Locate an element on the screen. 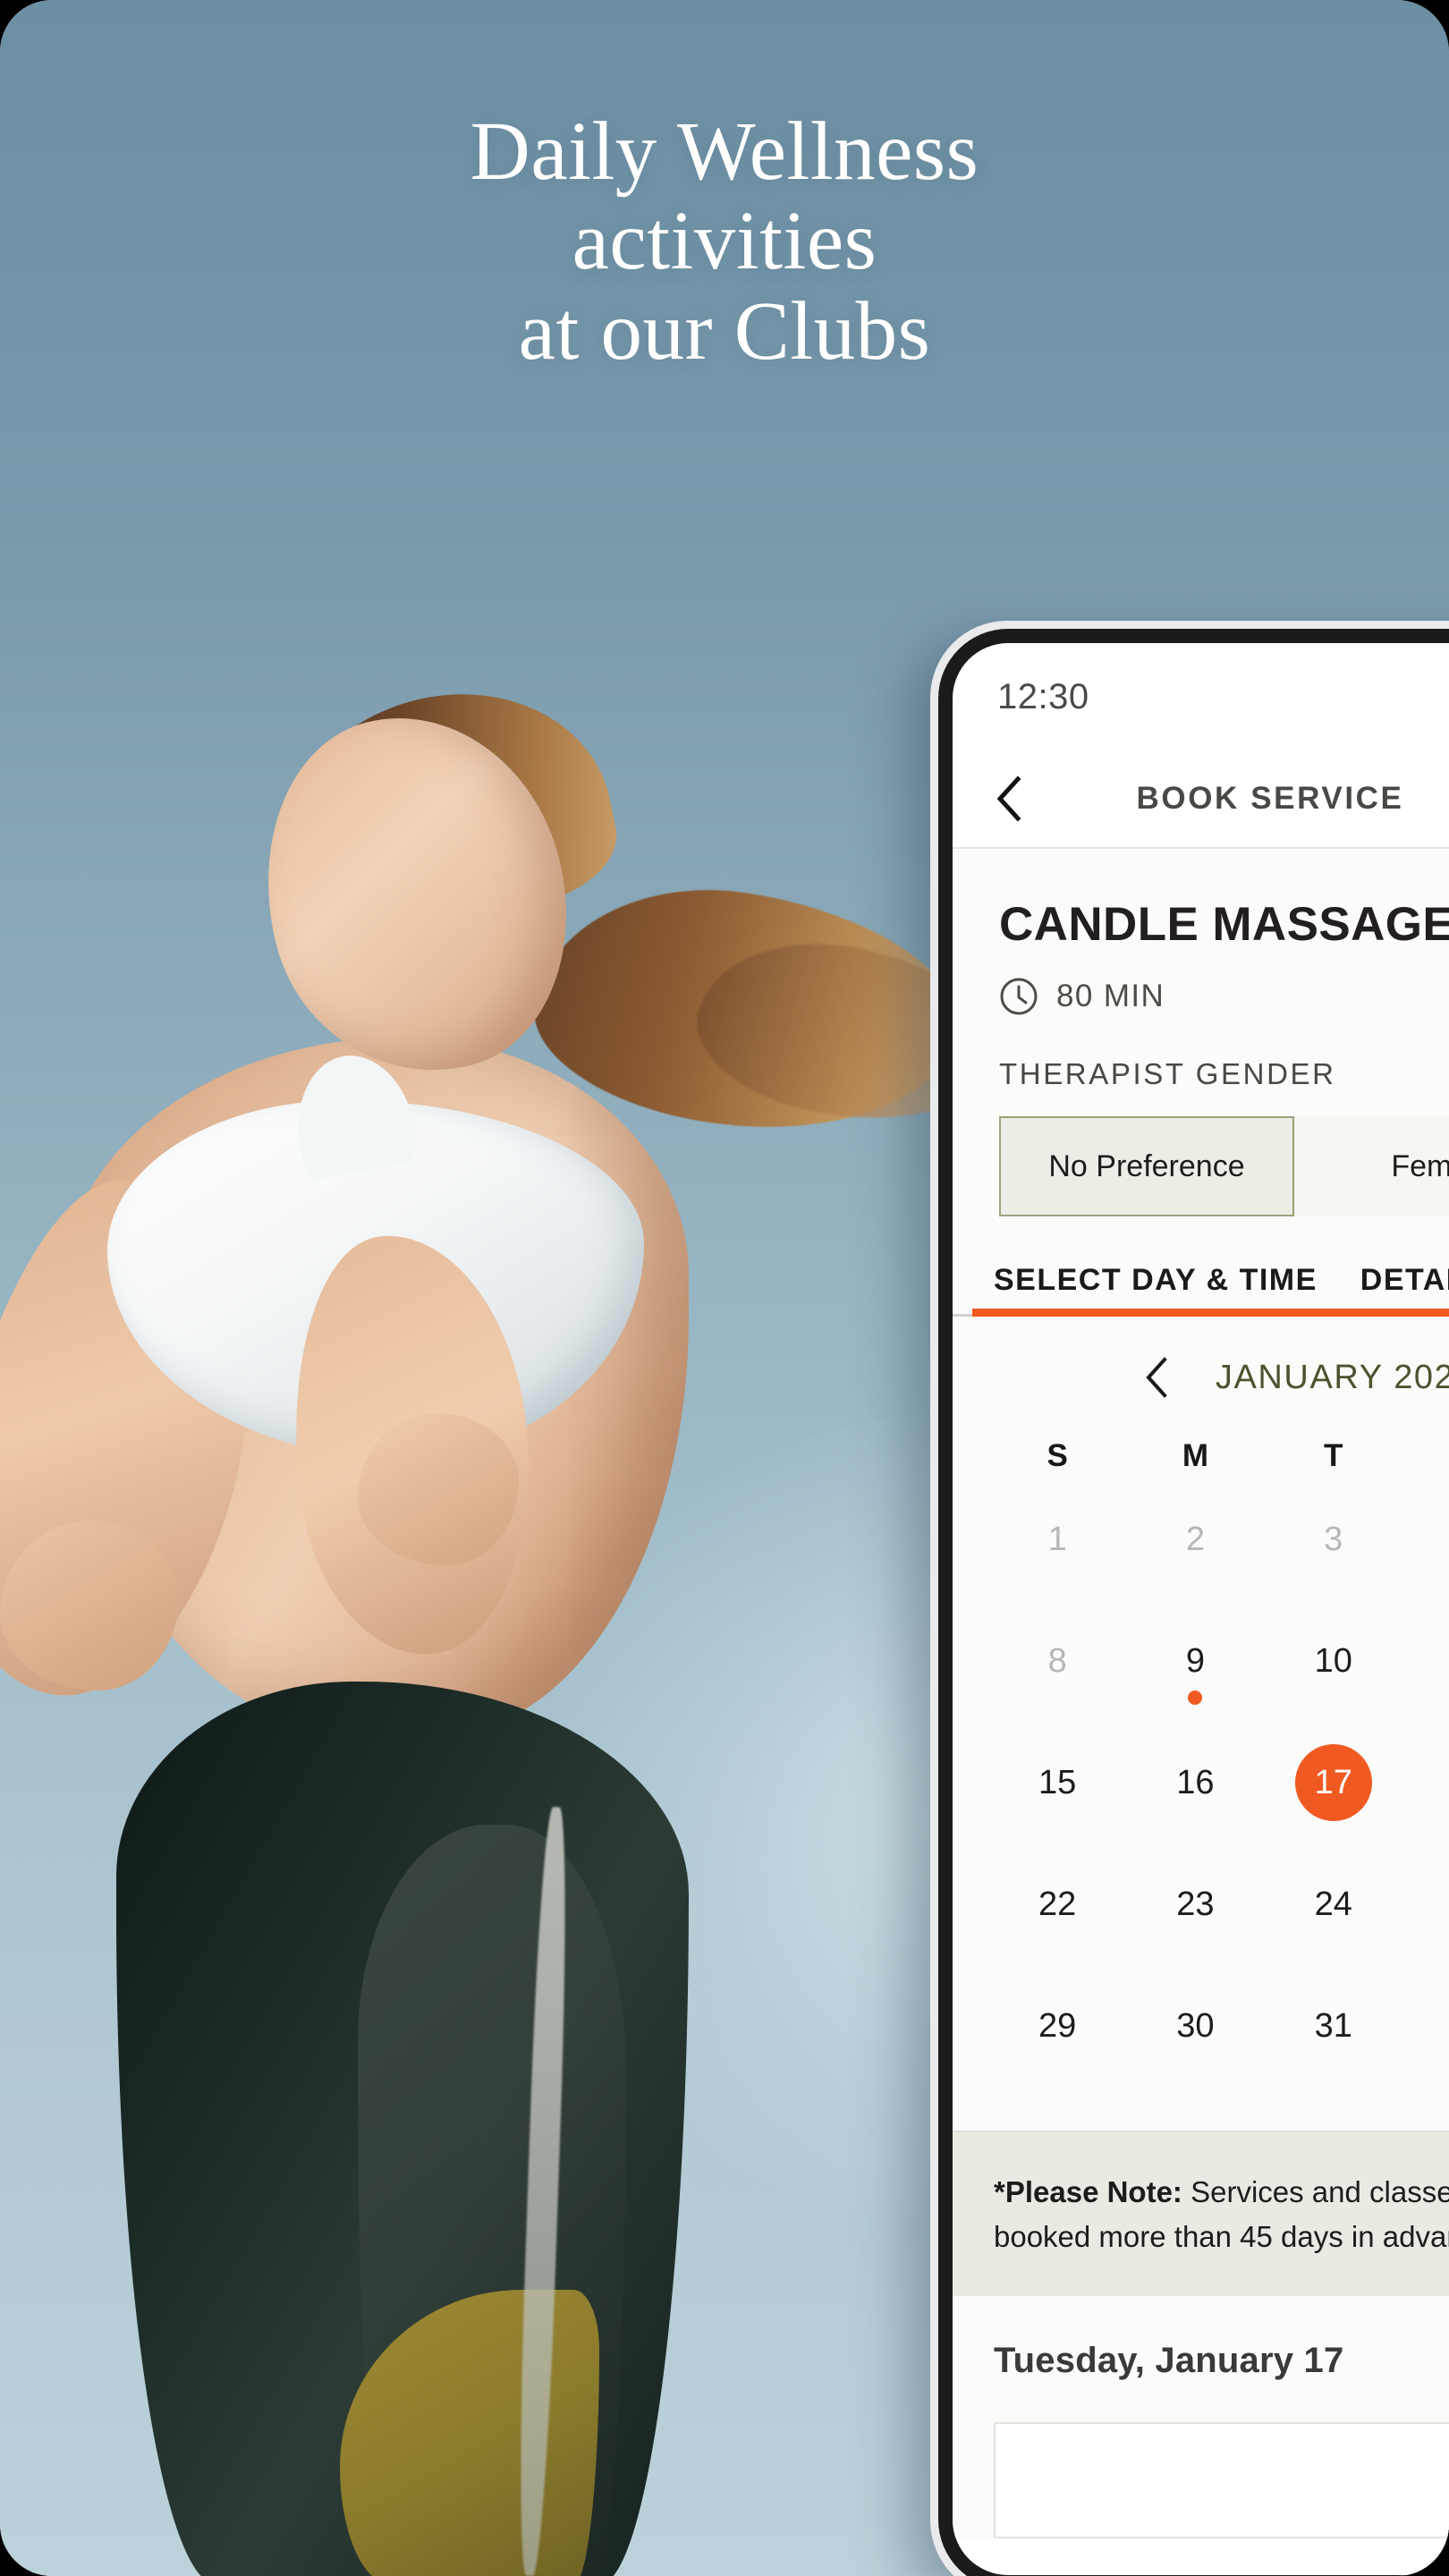 This screenshot has width=1449, height=2576. duration-text: 80 MIN is located at coordinates (1110, 996).